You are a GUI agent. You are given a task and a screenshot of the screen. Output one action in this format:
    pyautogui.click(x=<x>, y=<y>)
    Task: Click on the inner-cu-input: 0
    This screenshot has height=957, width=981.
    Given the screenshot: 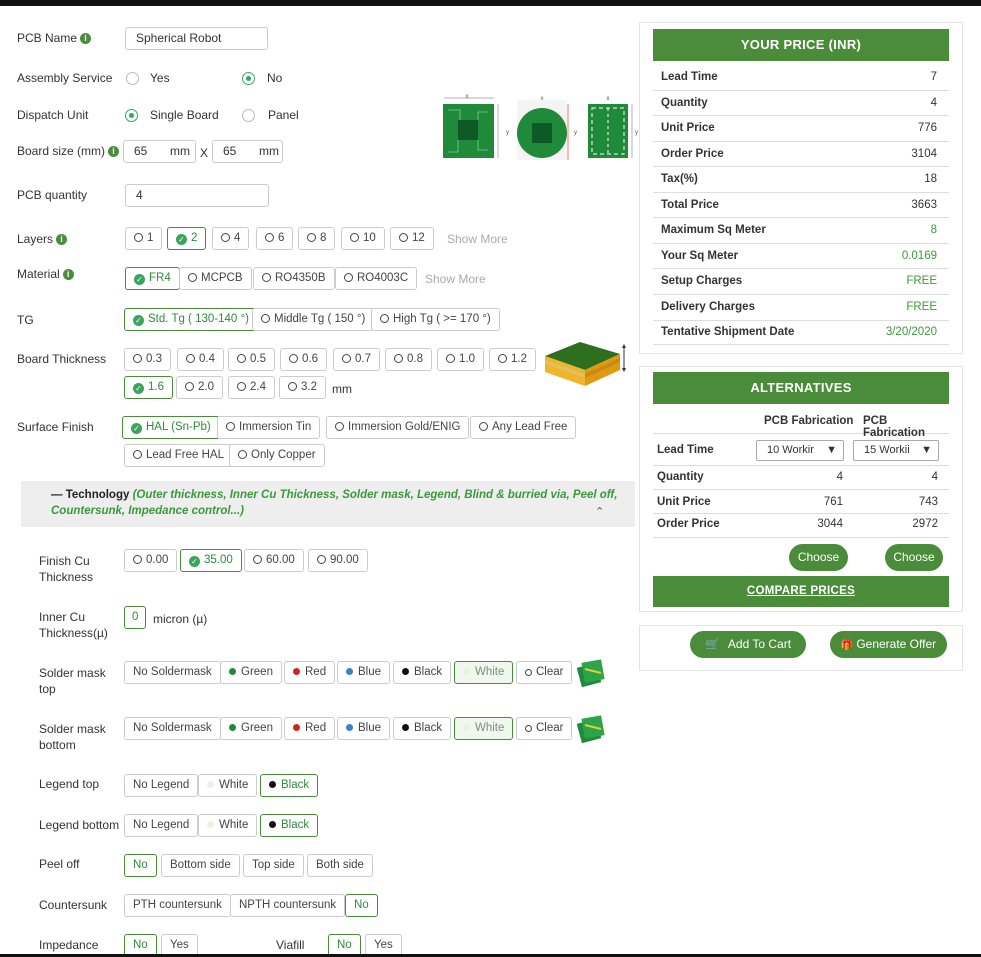 What is the action you would take?
    pyautogui.click(x=135, y=617)
    